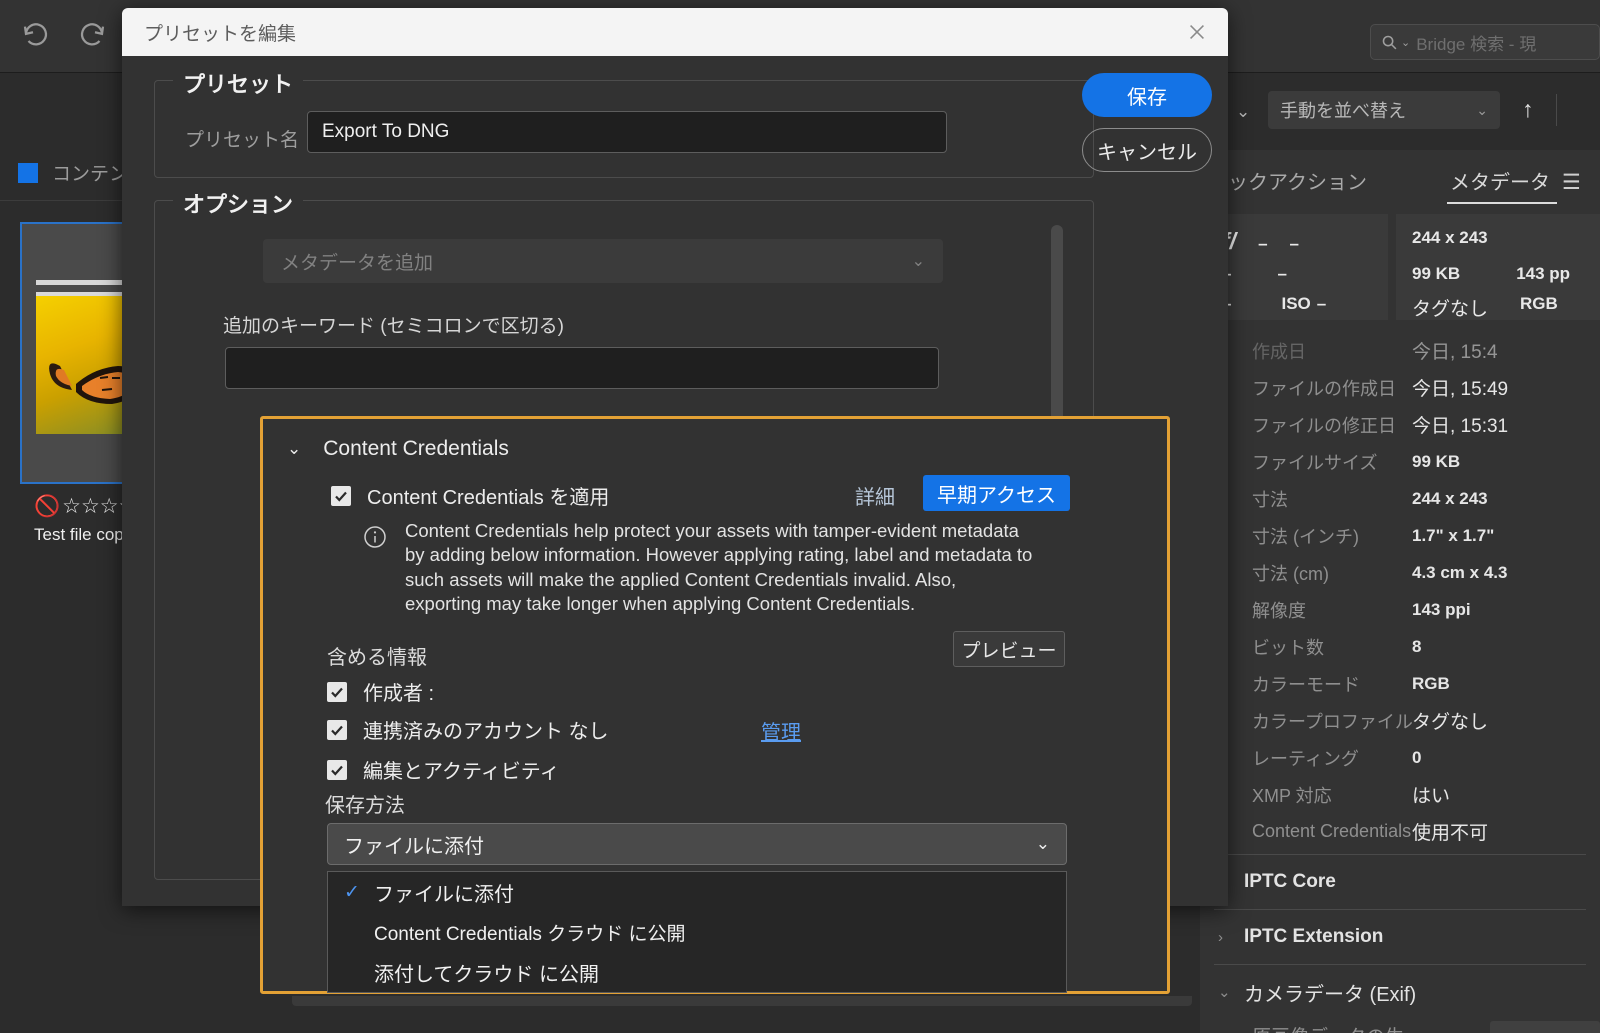 The height and width of the screenshot is (1033, 1600). I want to click on save-method-label: 保存方法, so click(365, 806).